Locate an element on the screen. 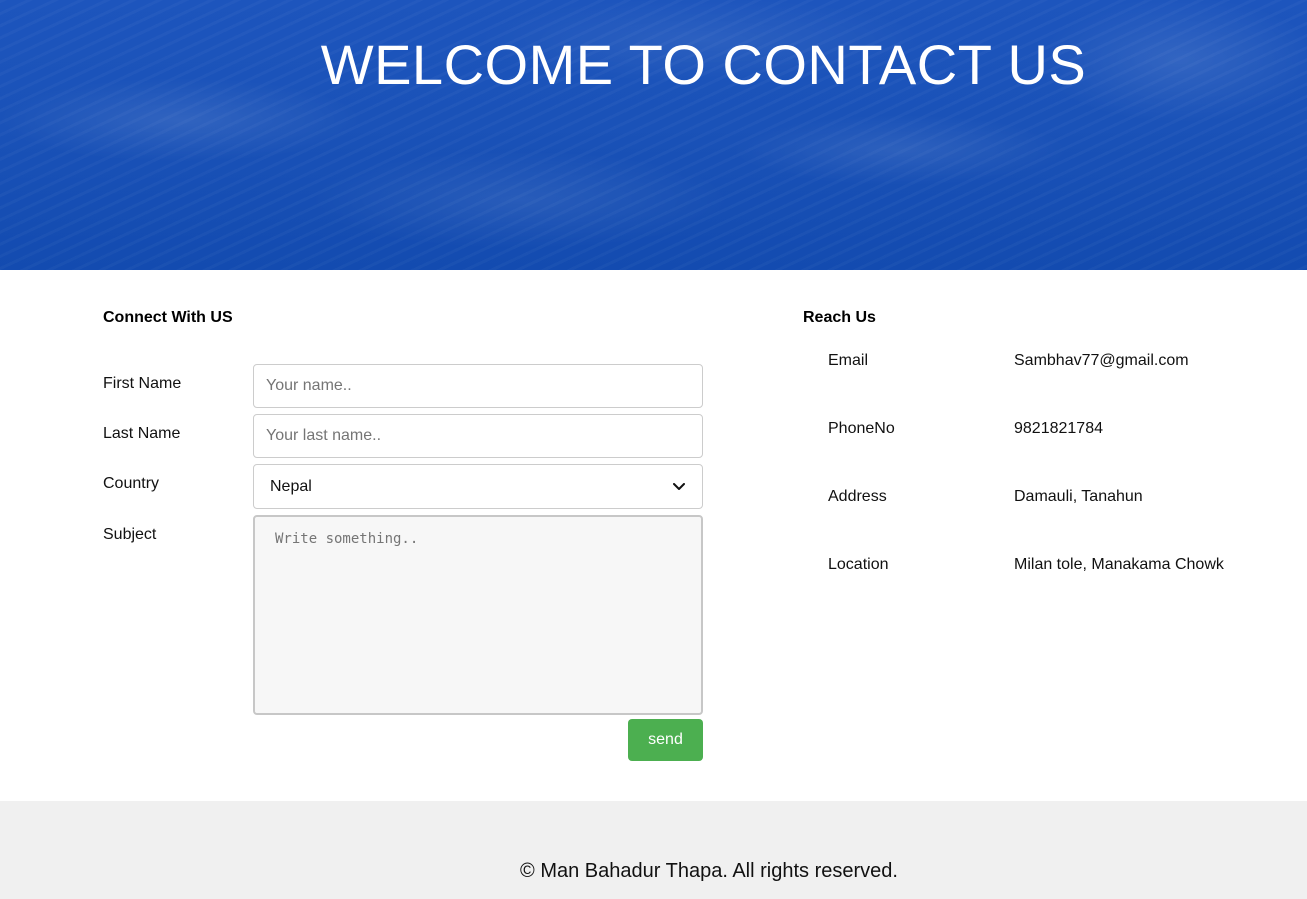  country-selected-value: Nepal is located at coordinates (291, 486).